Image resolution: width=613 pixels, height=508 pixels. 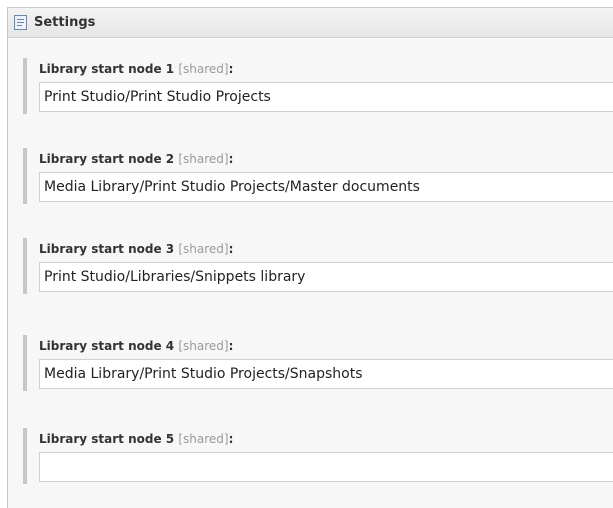 I want to click on field-label: Library start node 2 [shared]:, so click(x=136, y=159).